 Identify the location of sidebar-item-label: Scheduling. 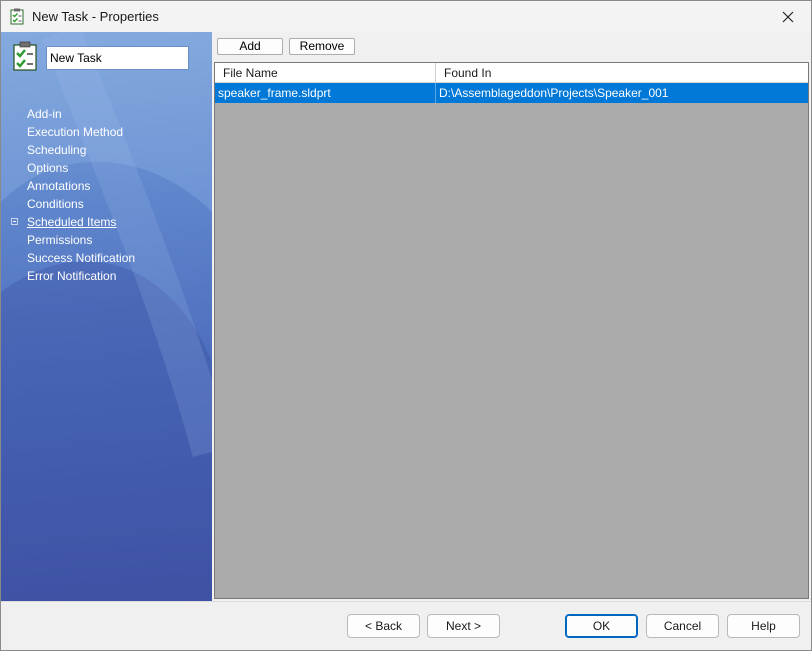
(57, 150).